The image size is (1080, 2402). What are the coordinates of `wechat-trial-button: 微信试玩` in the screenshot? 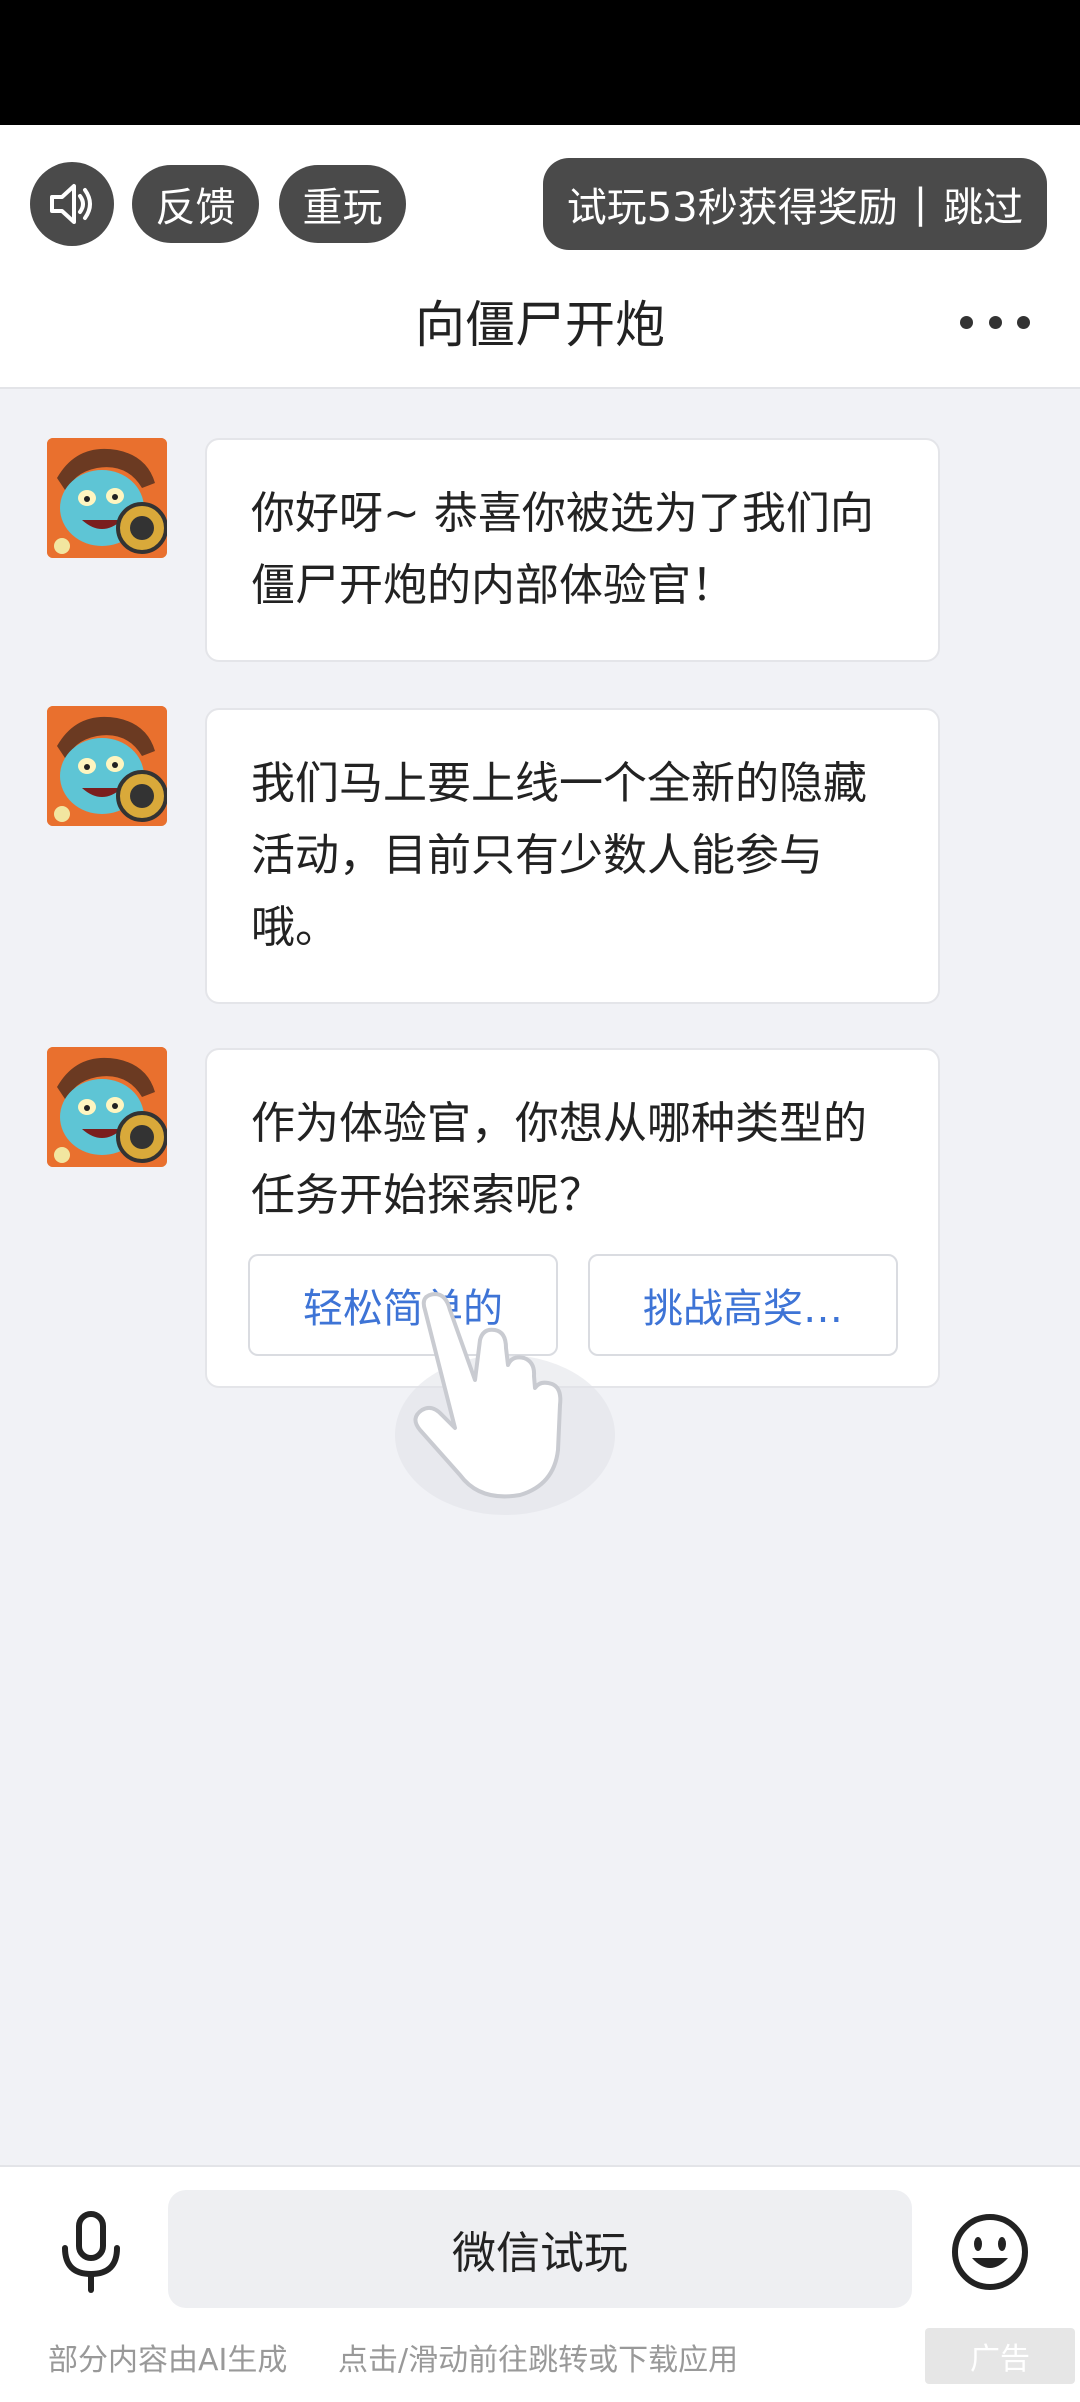 It's located at (540, 2249).